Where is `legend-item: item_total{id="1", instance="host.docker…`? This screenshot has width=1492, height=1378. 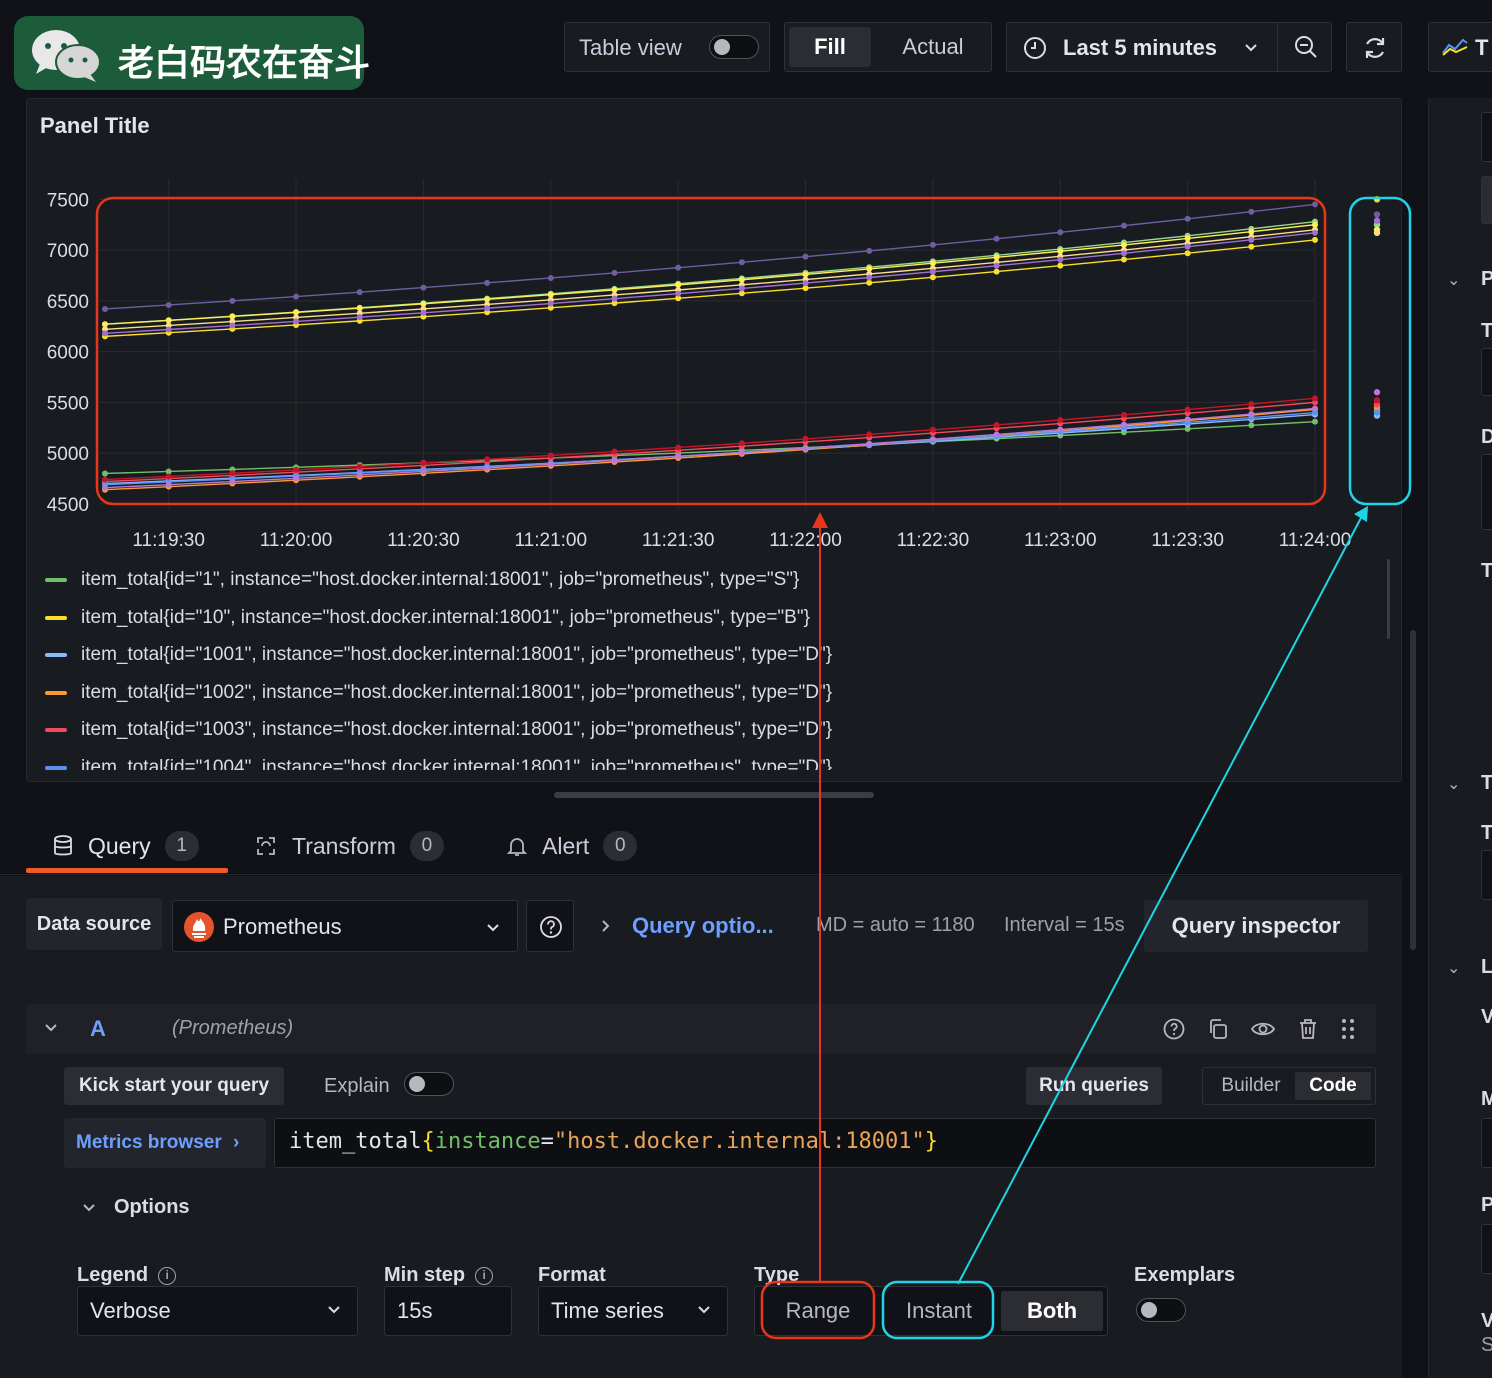 legend-item: item_total{id="1", instance="host.docker… is located at coordinates (422, 580).